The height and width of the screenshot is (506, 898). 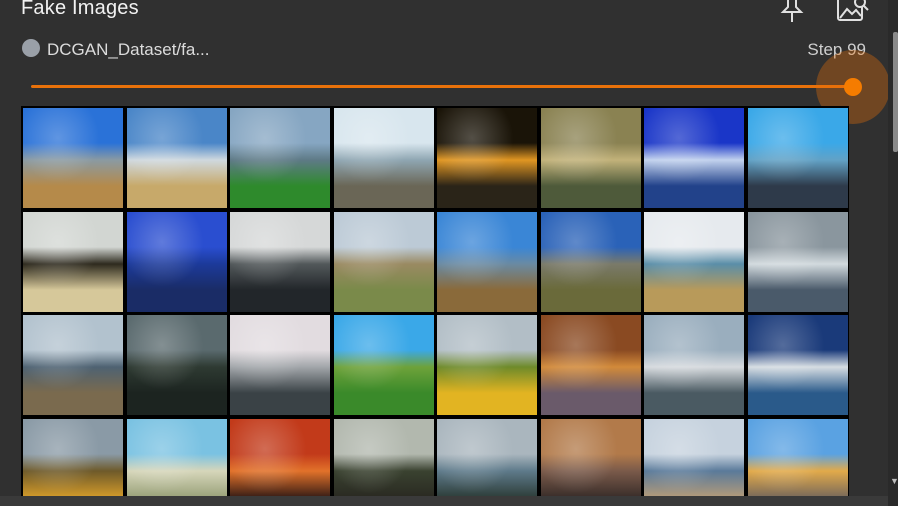 I want to click on card-title: Fake Images, so click(x=80, y=9).